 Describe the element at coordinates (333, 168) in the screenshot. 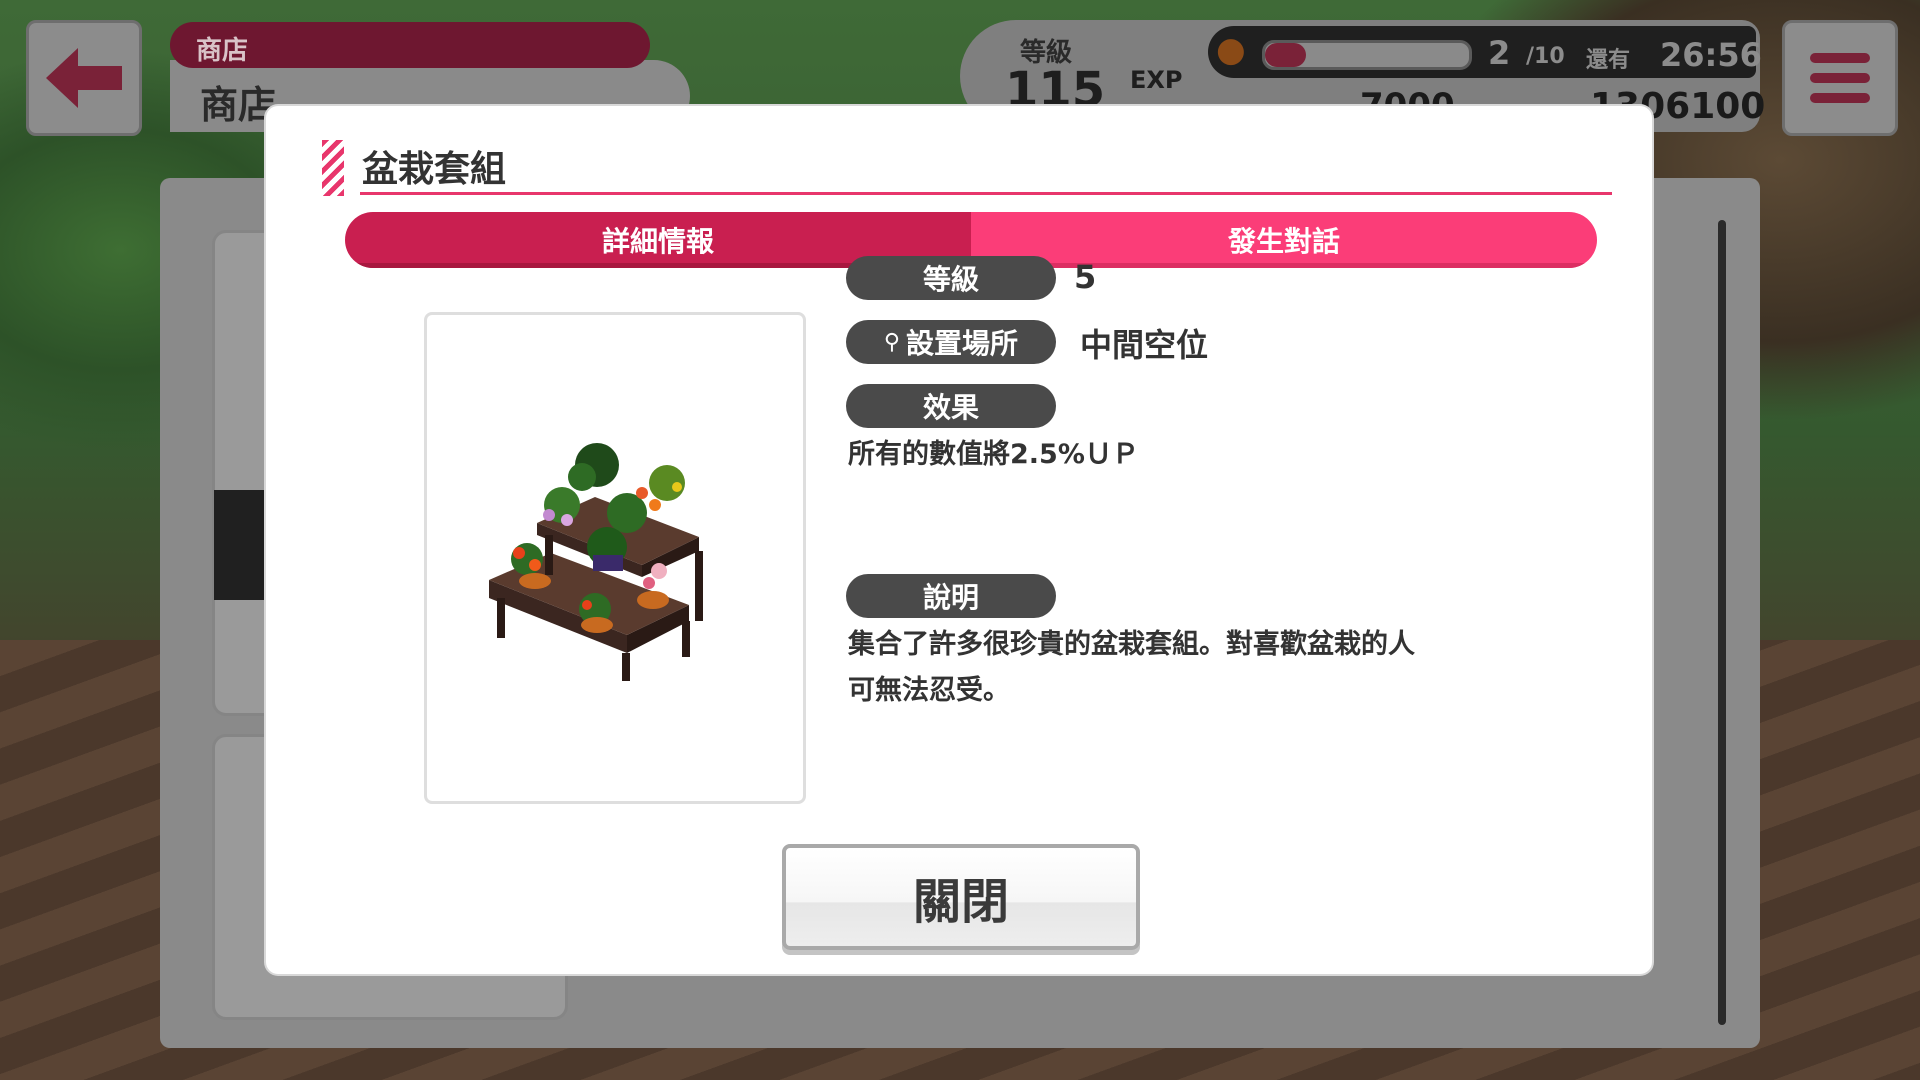

I see `title-stripe-decoration` at that location.